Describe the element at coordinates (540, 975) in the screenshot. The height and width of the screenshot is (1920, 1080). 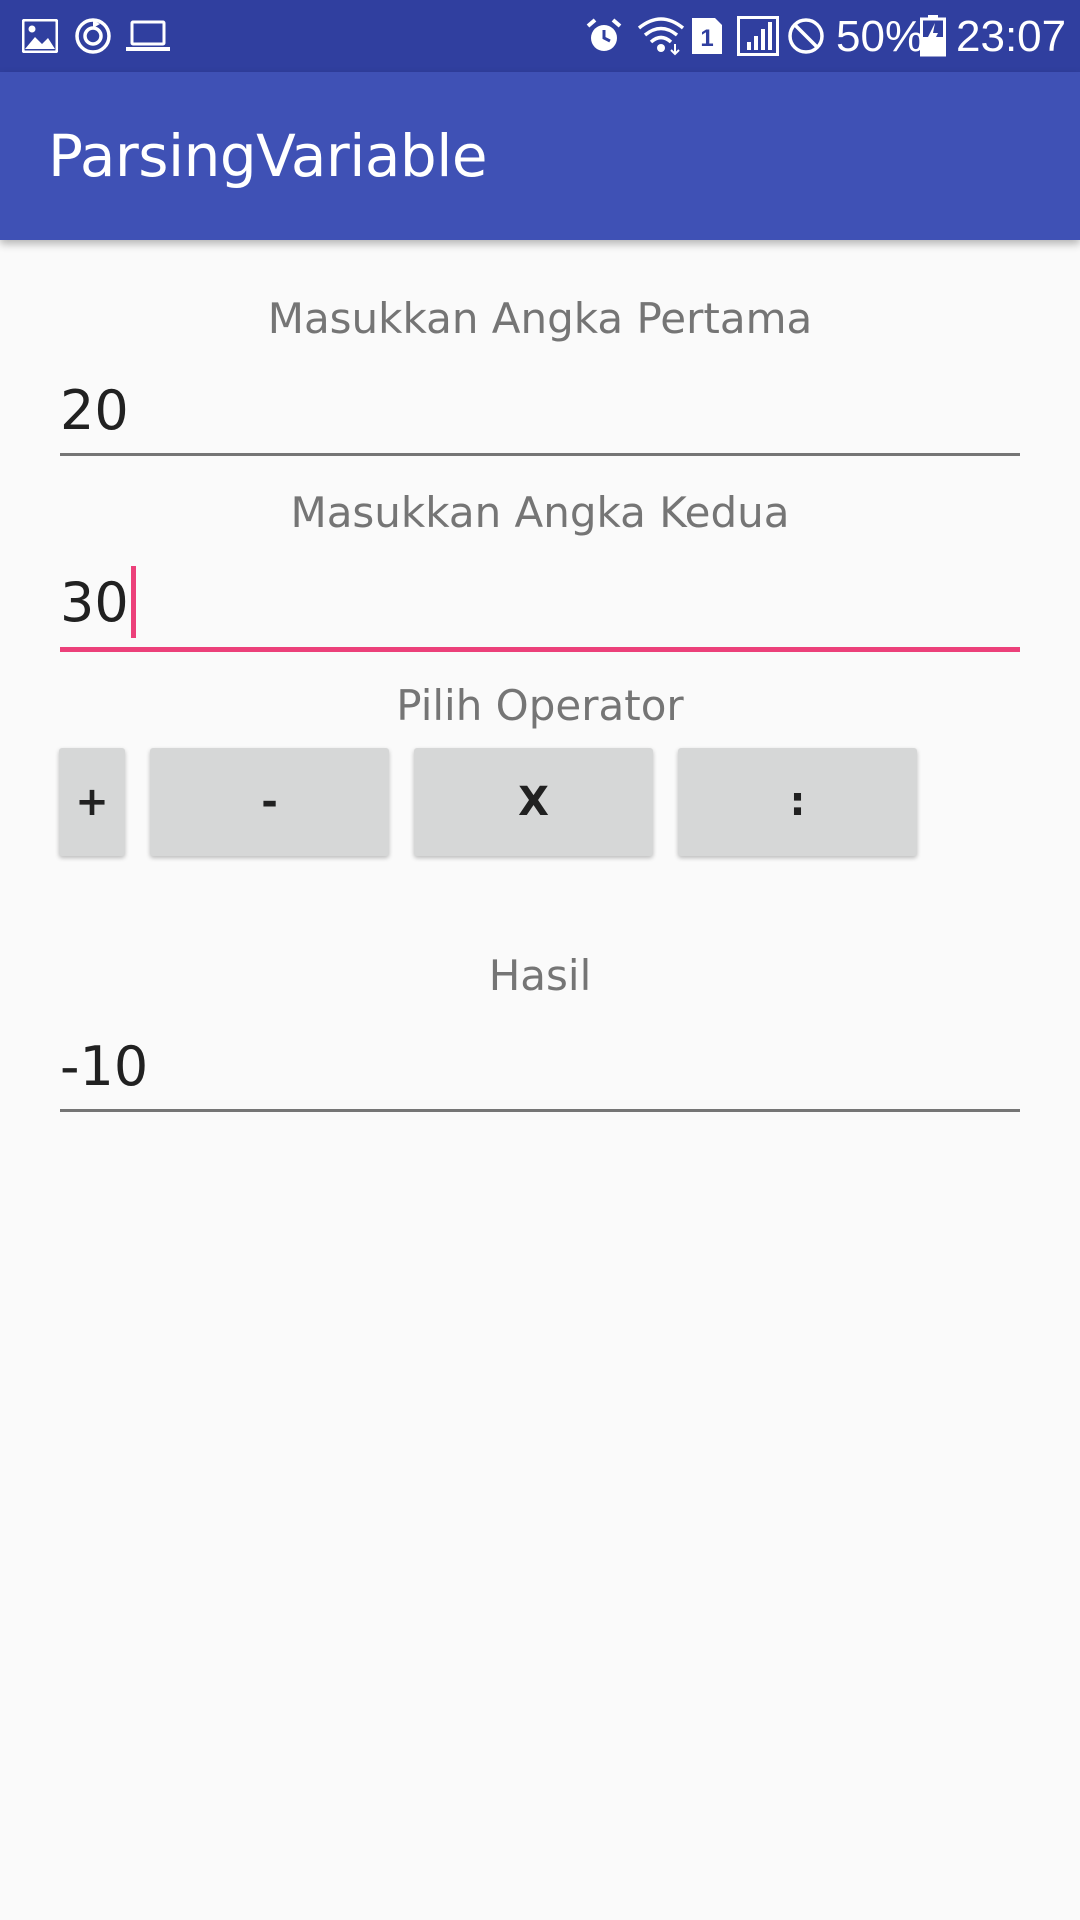
I see `result-label: Hasil` at that location.